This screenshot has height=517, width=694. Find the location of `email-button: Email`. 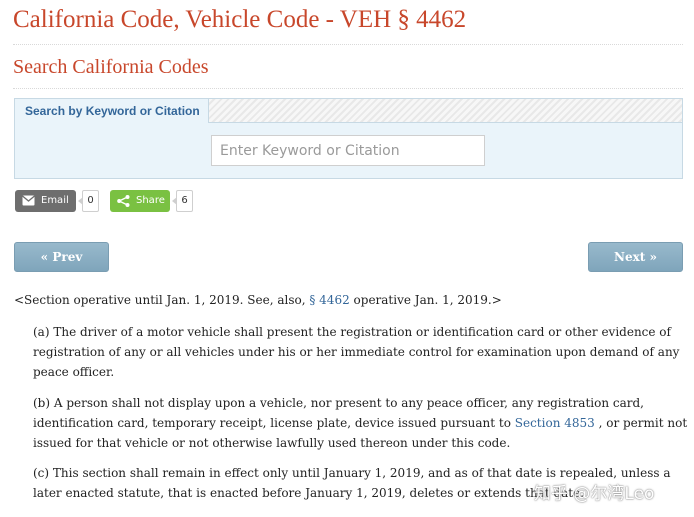

email-button: Email is located at coordinates (45, 201).